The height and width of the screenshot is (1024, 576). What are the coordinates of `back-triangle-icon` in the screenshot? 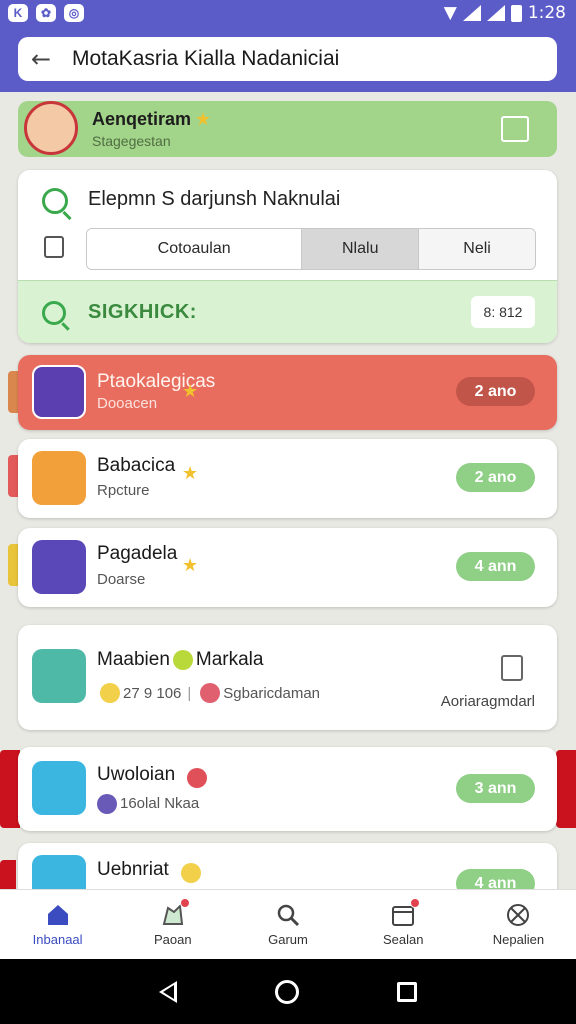 It's located at (168, 991).